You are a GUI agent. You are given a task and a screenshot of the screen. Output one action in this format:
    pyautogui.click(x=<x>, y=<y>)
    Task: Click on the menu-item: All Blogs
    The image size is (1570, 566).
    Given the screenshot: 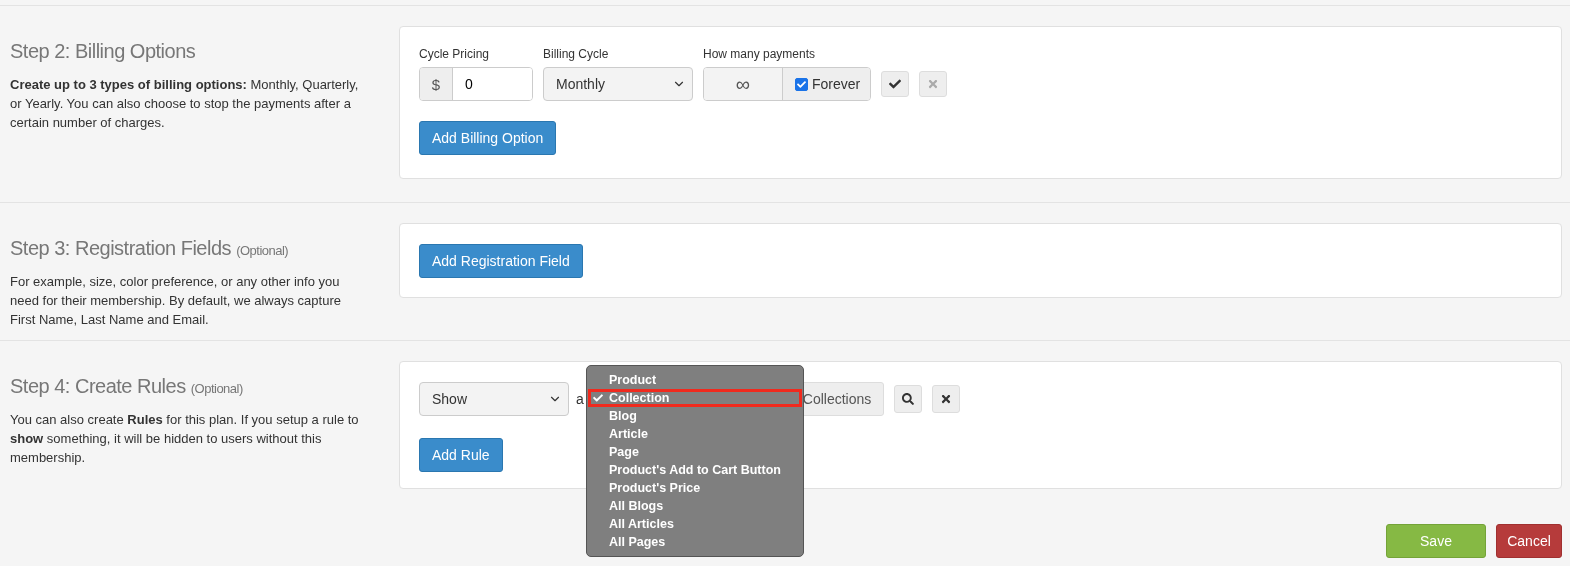 What is the action you would take?
    pyautogui.click(x=695, y=506)
    